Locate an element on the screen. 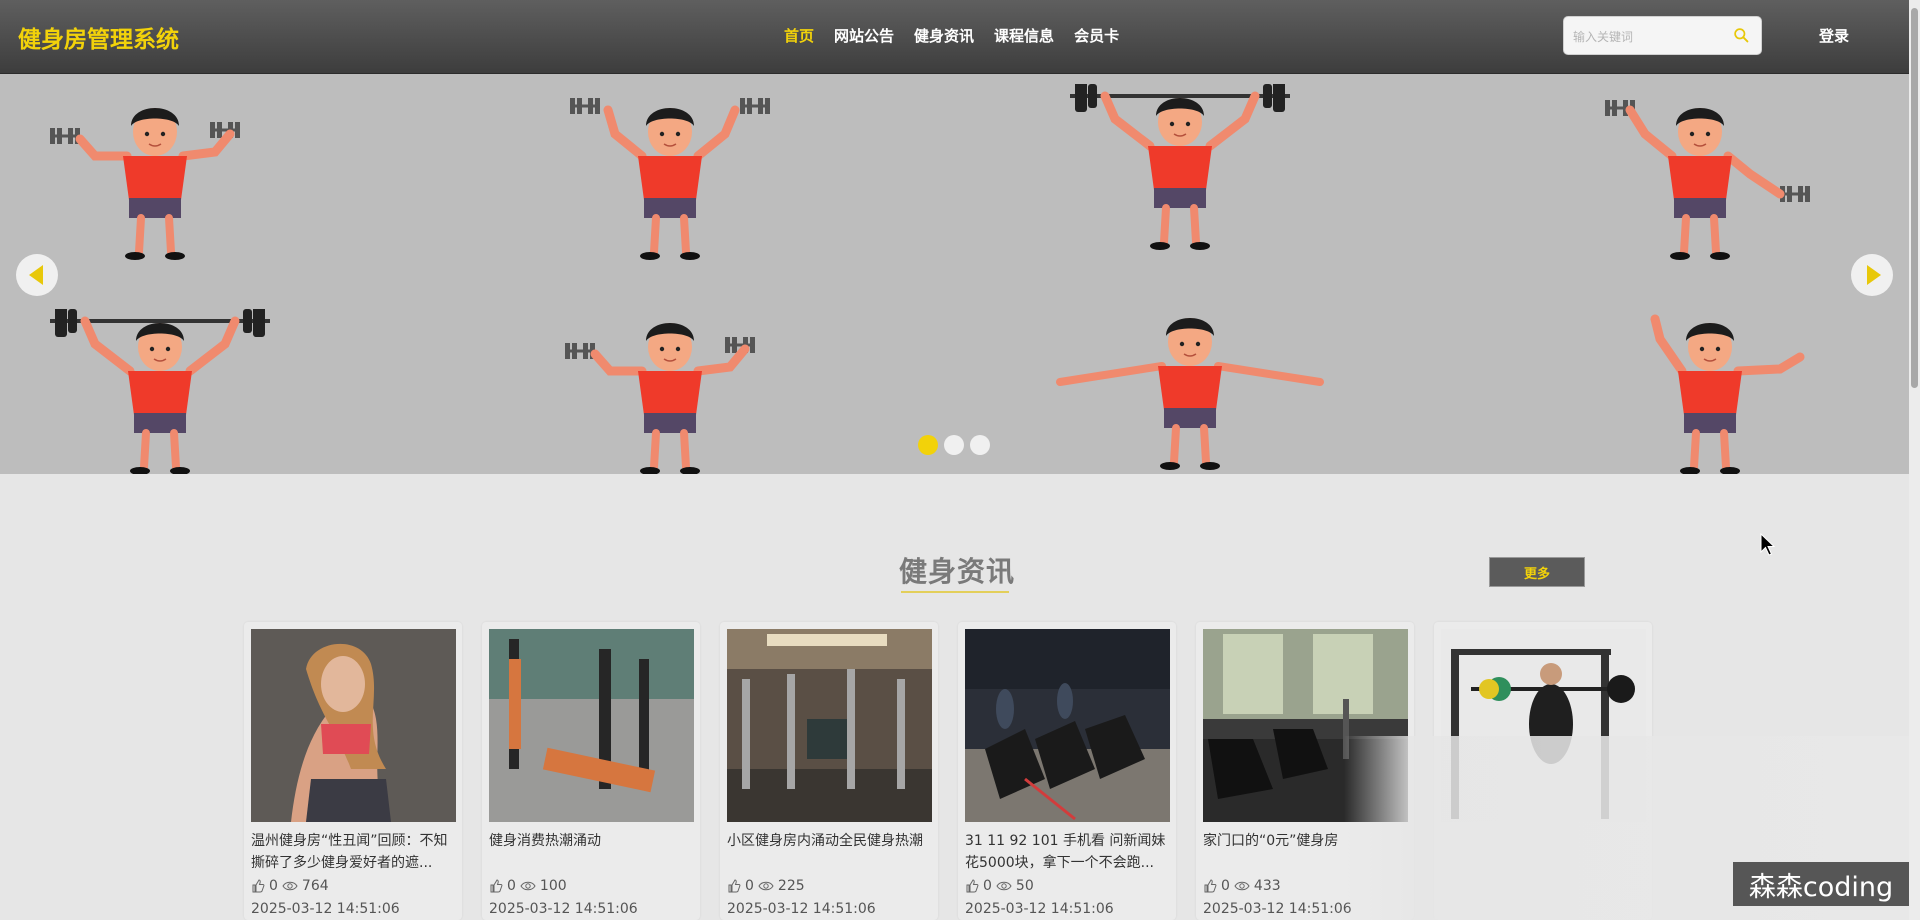 The width and height of the screenshot is (1920, 920). nav-courses: 课程信息 is located at coordinates (1024, 35).